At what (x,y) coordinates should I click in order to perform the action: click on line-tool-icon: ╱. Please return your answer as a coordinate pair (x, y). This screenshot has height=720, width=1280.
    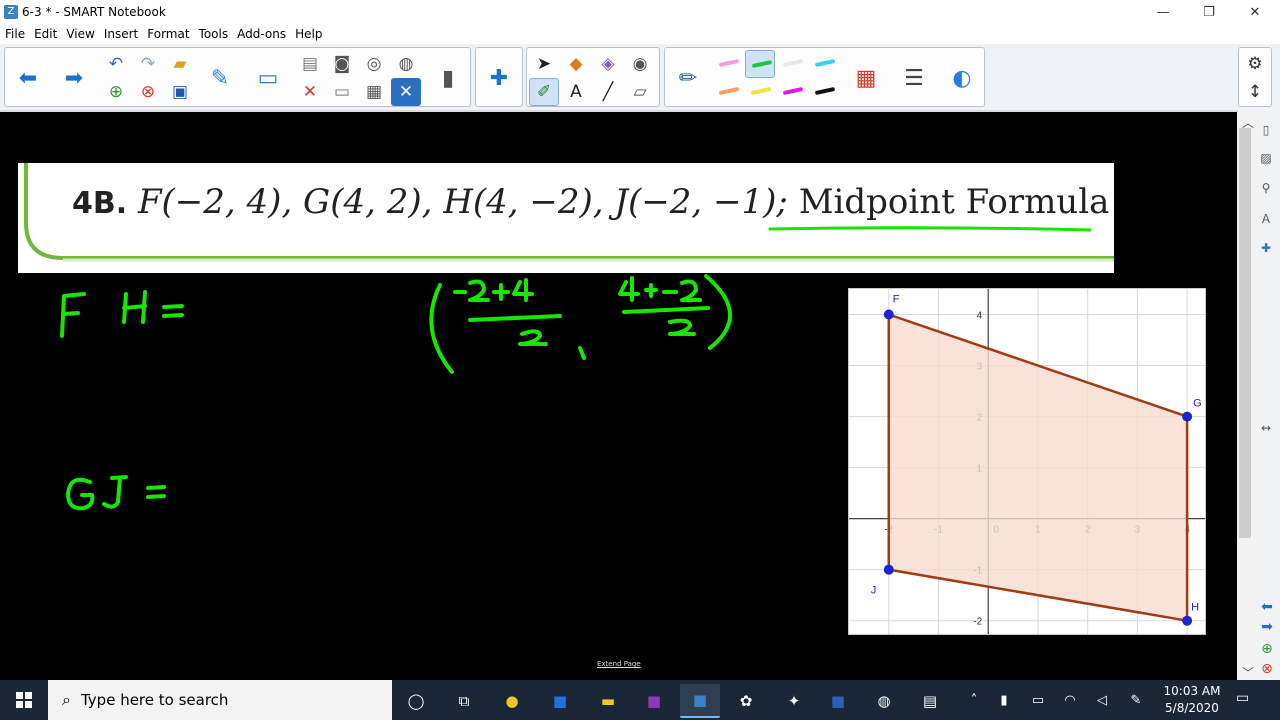
    Looking at the image, I should click on (608, 92).